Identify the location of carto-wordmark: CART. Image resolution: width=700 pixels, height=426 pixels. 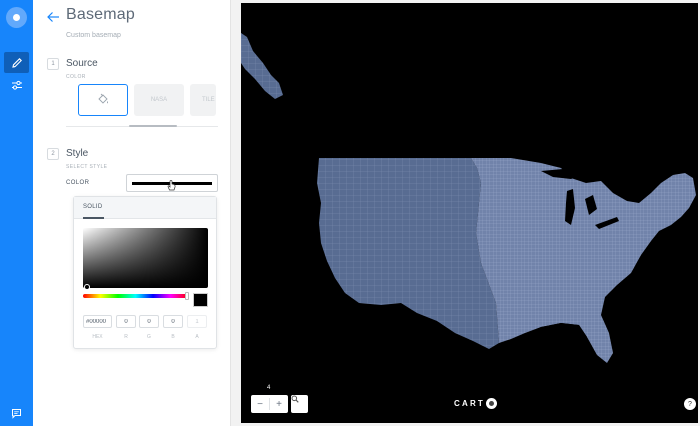
(470, 403).